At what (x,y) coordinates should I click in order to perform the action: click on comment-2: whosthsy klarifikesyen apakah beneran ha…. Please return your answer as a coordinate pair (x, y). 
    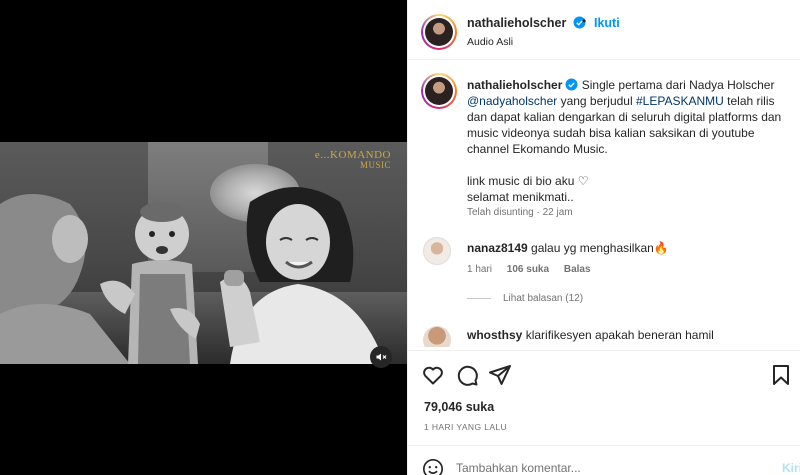
    Looking at the image, I should click on (590, 335).